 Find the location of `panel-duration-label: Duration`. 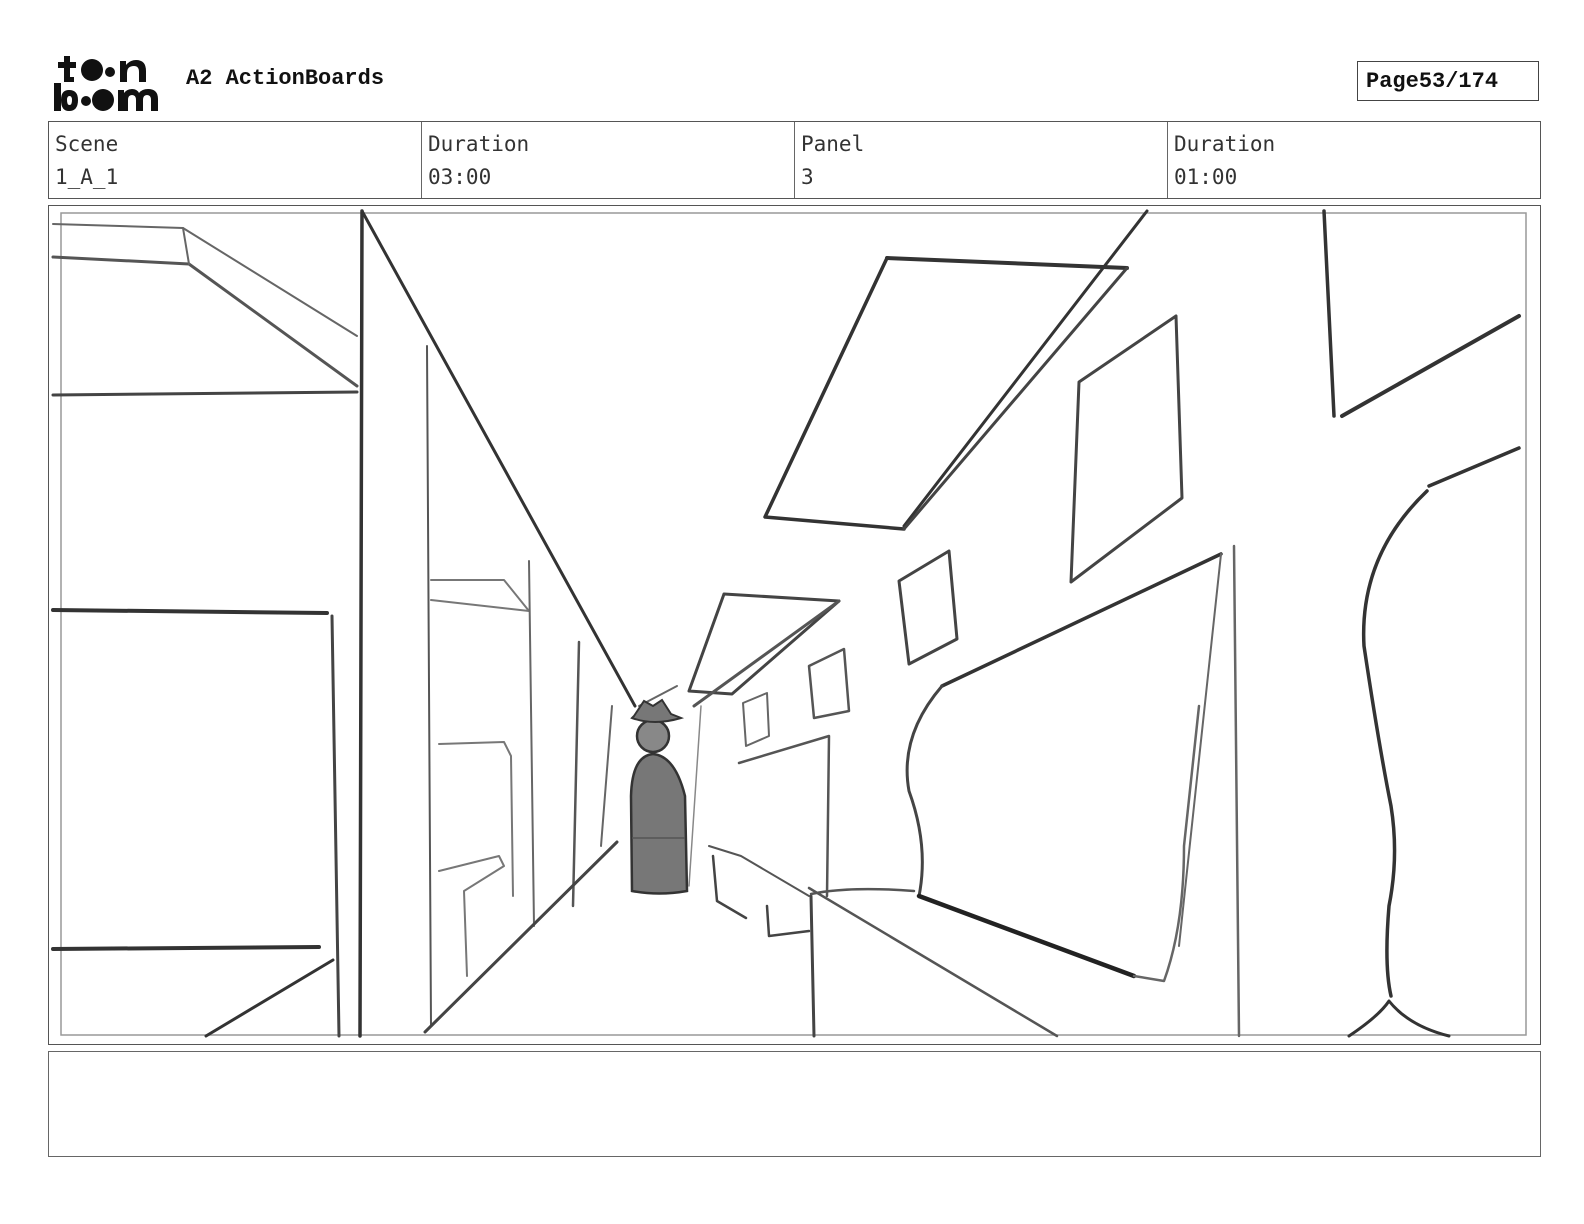

panel-duration-label: Duration is located at coordinates (1225, 144).